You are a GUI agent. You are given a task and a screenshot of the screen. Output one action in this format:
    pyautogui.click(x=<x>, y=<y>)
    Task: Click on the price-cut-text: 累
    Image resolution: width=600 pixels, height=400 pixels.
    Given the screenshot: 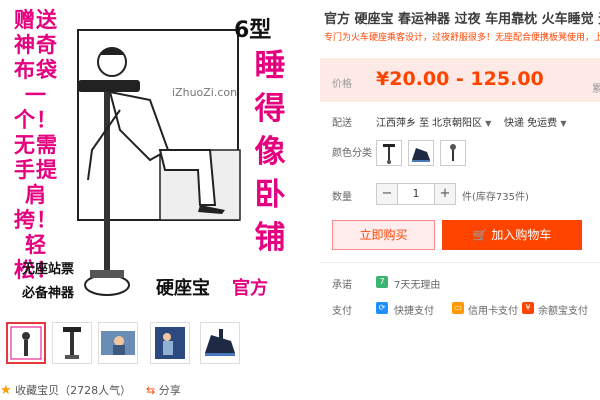 What is the action you would take?
    pyautogui.click(x=596, y=89)
    